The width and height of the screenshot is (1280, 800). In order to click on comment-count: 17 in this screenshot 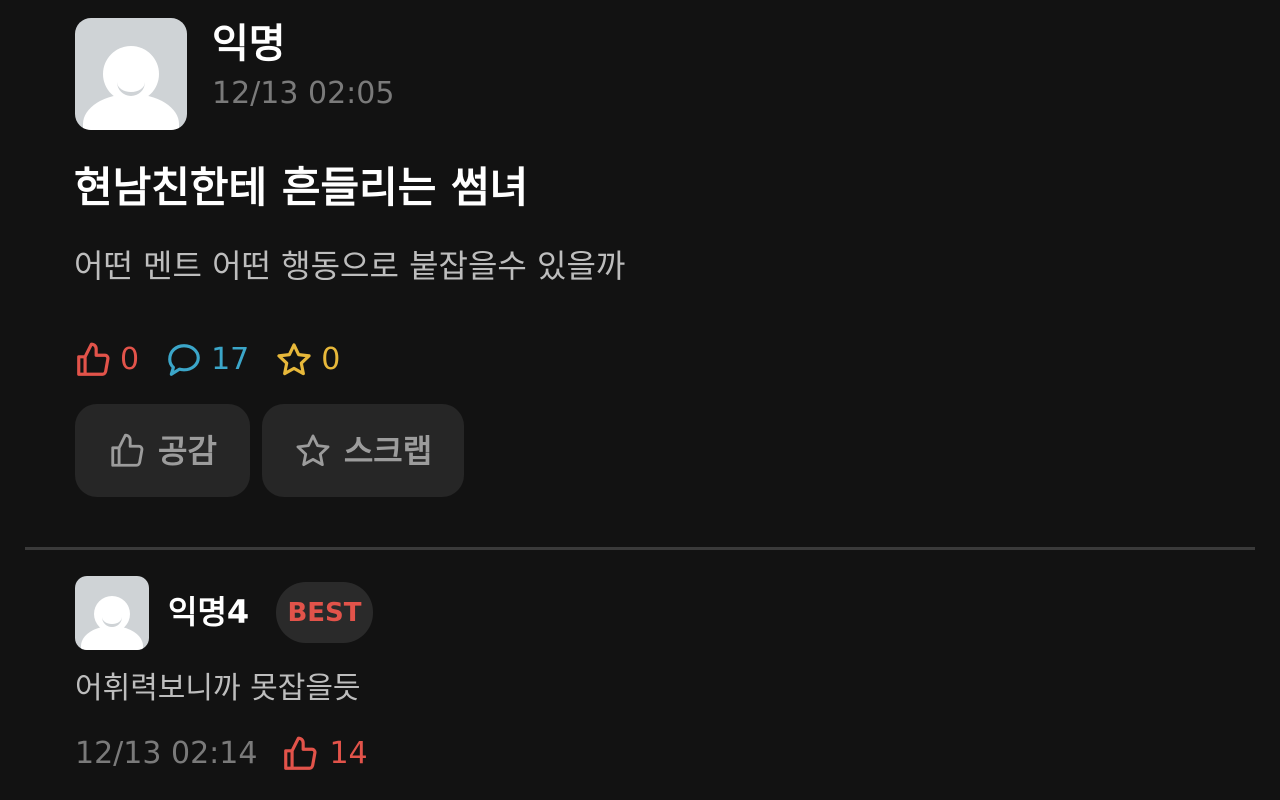, I will do `click(230, 359)`.